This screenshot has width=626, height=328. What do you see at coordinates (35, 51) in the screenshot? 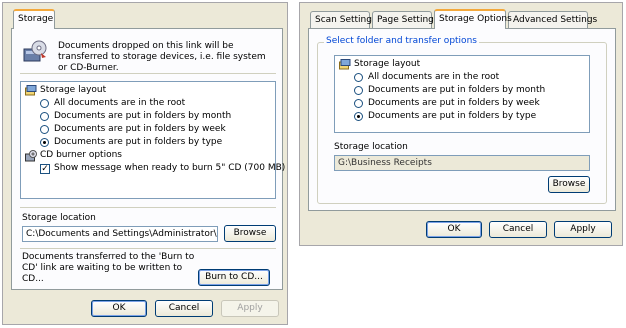
I see `storage-device-icon` at bounding box center [35, 51].